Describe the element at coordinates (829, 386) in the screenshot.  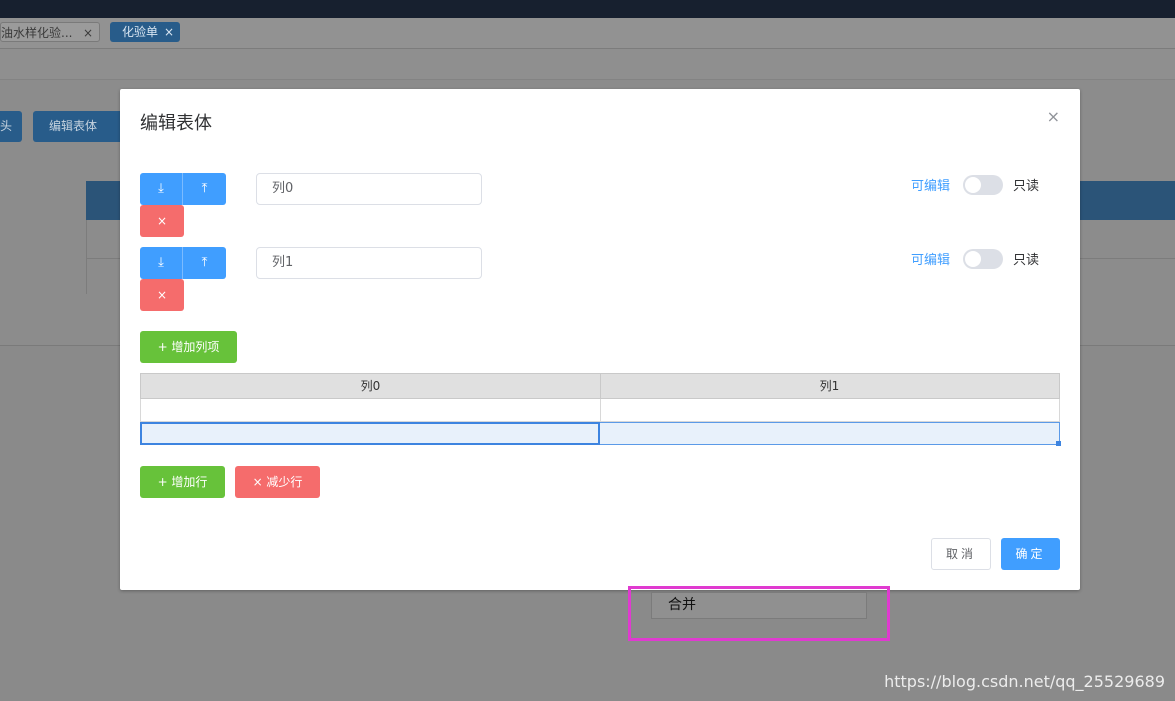
I see `grid-header-cell: 列1` at that location.